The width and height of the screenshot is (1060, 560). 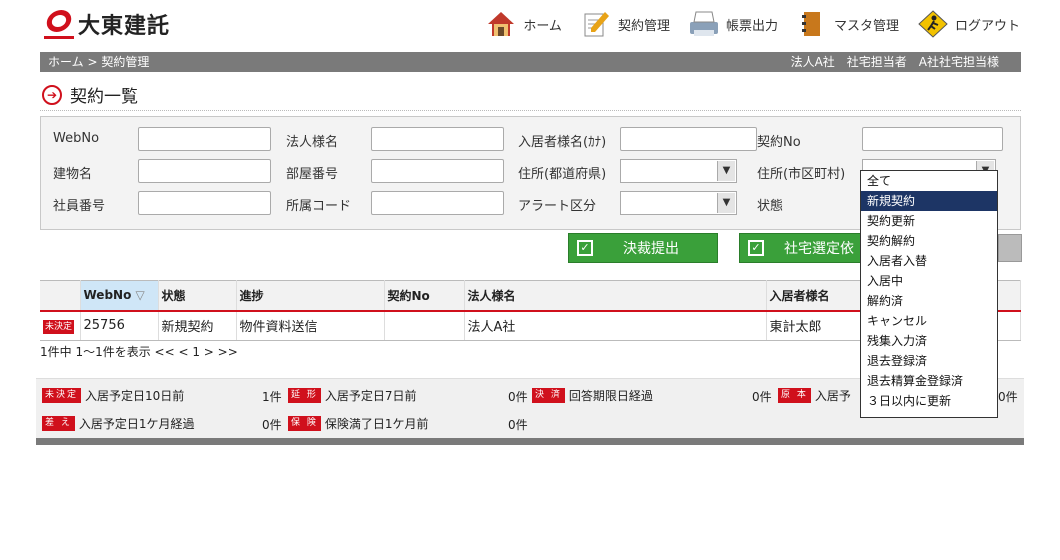 I want to click on status-option: ３日以内に更新, so click(x=929, y=401).